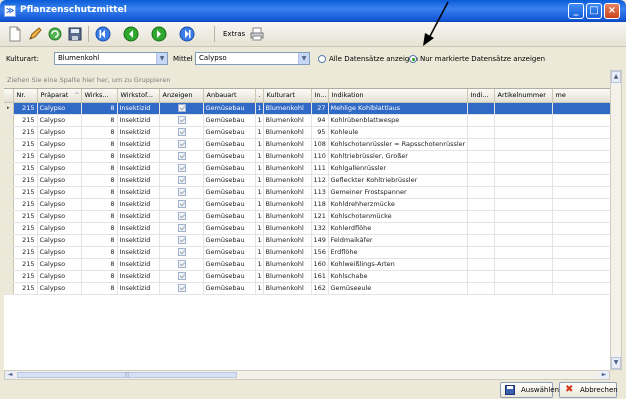 The image size is (626, 399). I want to click on cell-in: 111, so click(320, 168).